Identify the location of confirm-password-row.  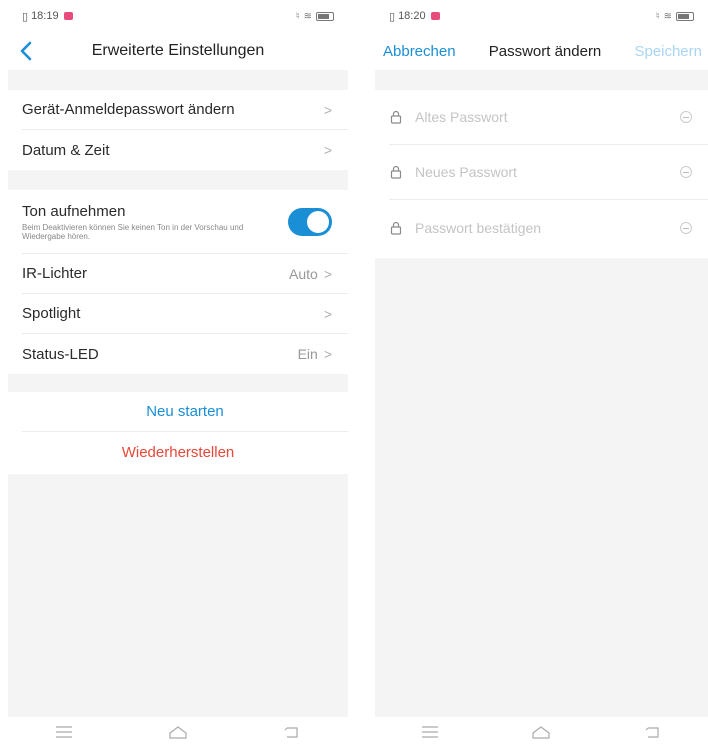
(548, 227).